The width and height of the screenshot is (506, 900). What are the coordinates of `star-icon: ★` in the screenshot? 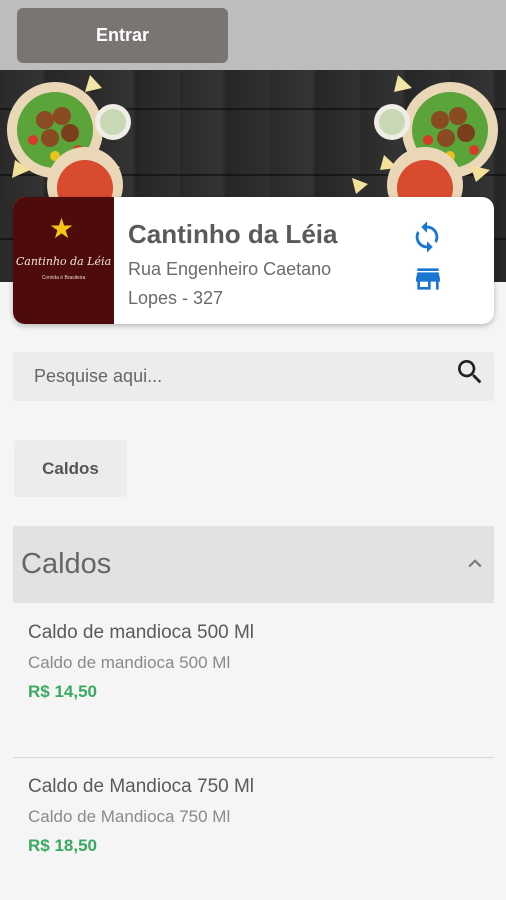 It's located at (62, 228).